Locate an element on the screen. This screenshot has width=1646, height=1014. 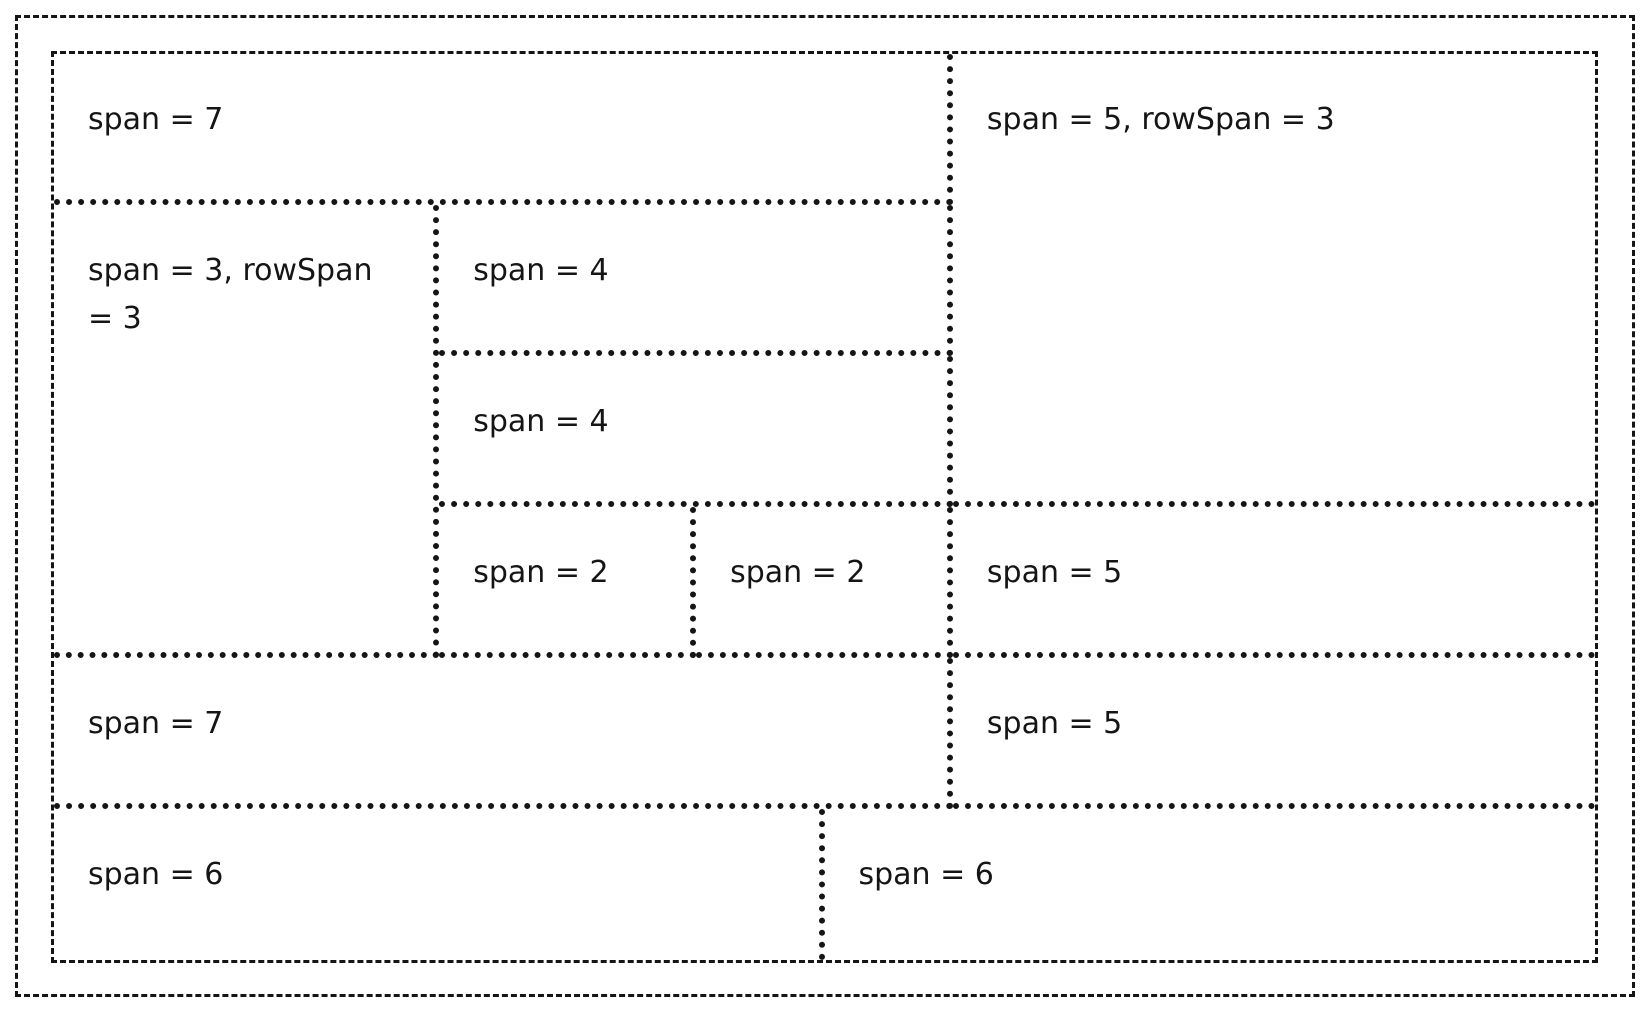
grid-item-label: span = 5, rowSpan = 3 is located at coordinates (1160, 119).